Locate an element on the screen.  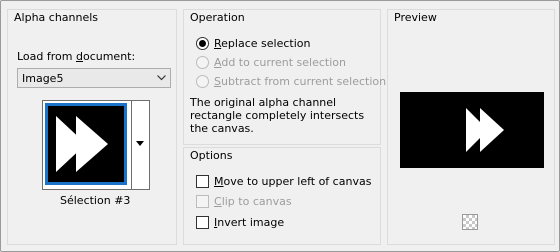
checkbox-label: Move to upper left of canvas is located at coordinates (292, 181).